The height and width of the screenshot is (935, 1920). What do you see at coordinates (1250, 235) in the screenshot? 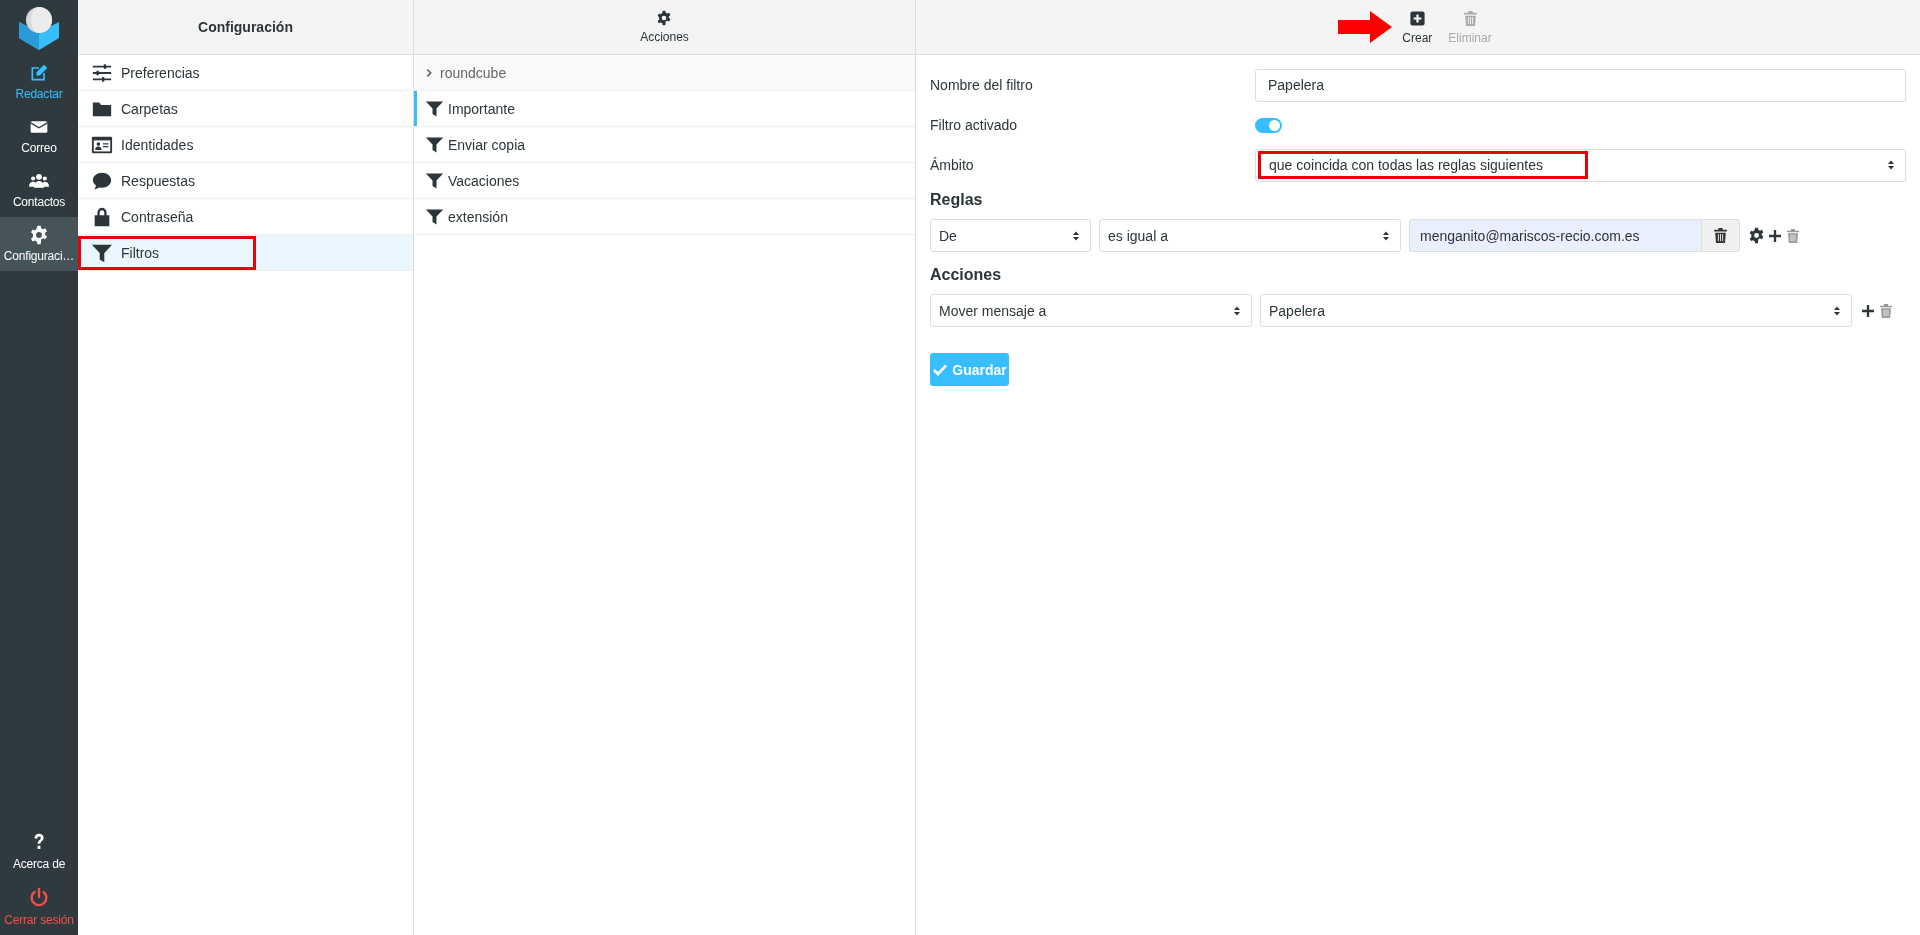
I see `operator-select: es igual a` at bounding box center [1250, 235].